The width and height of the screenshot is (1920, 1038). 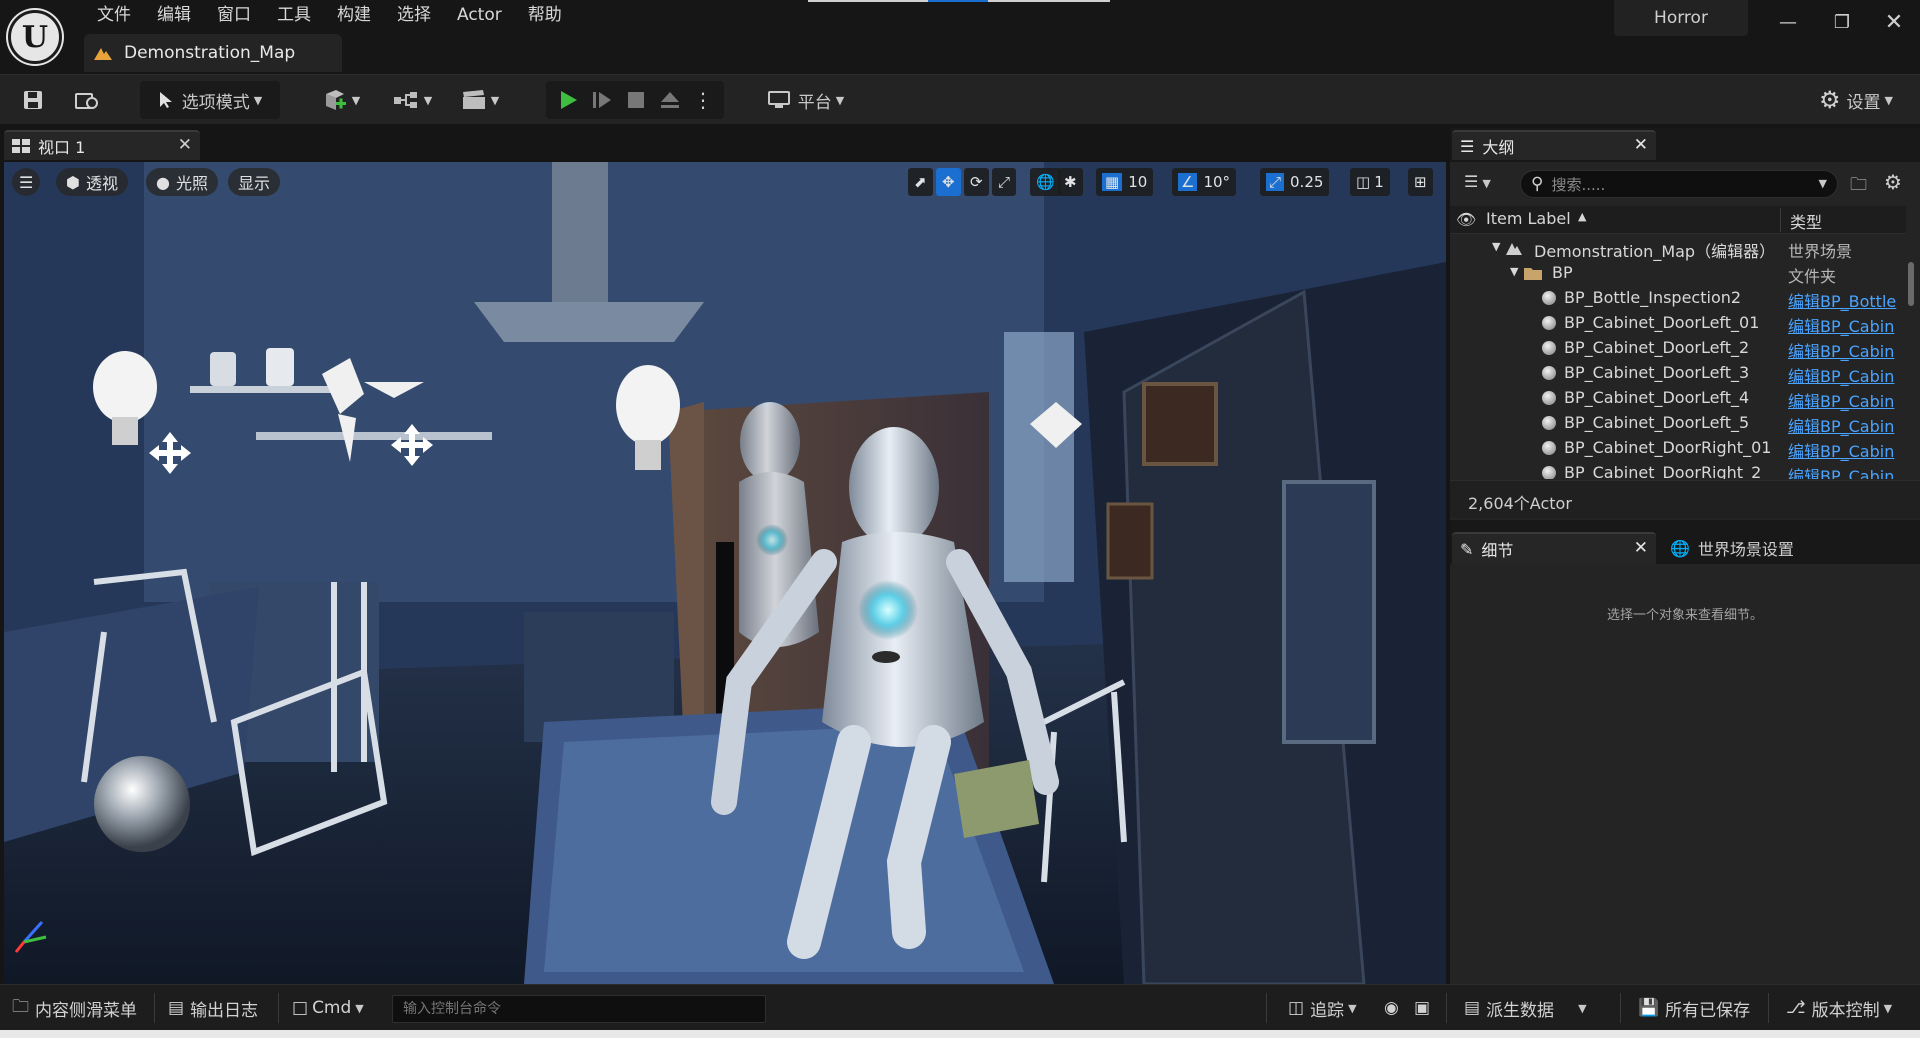 What do you see at coordinates (1657, 397) in the screenshot?
I see `row-name: BP_Cabinet_DoorLeft_4` at bounding box center [1657, 397].